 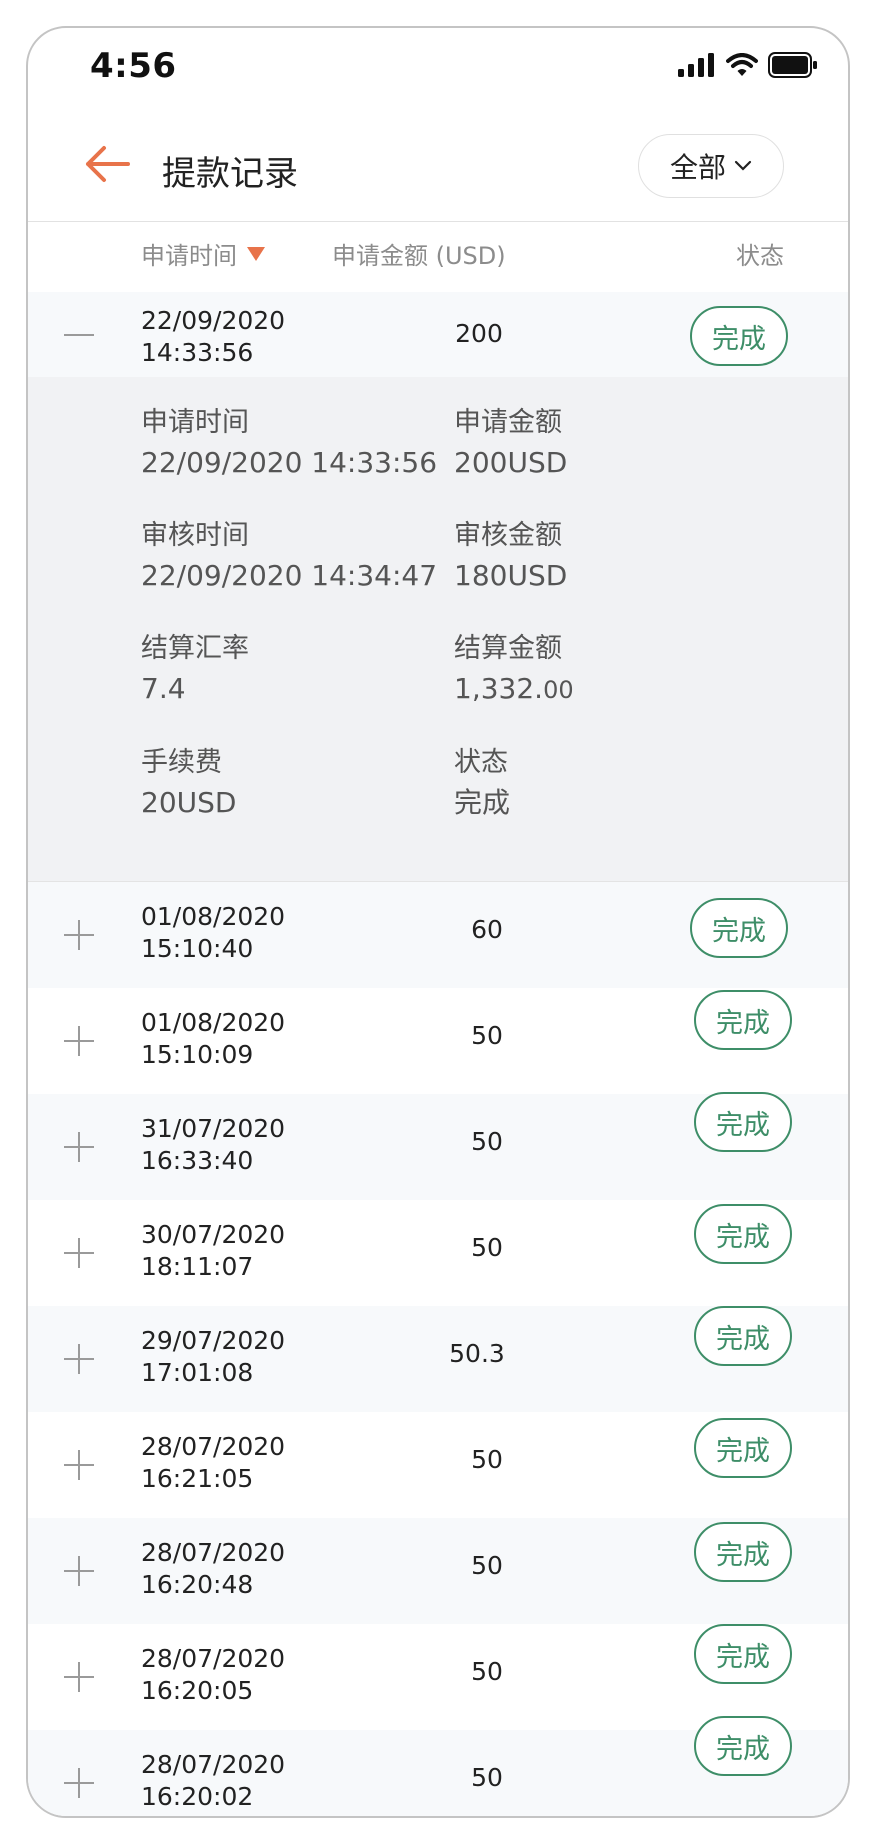 What do you see at coordinates (438, 165) in the screenshot?
I see `nav-bar: 提款记录 全部` at bounding box center [438, 165].